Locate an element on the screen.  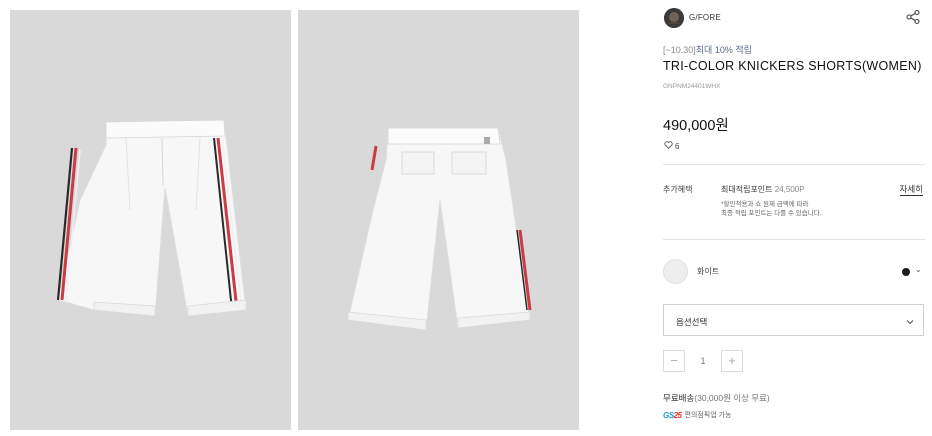
product-price: 490,000원 is located at coordinates (696, 126).